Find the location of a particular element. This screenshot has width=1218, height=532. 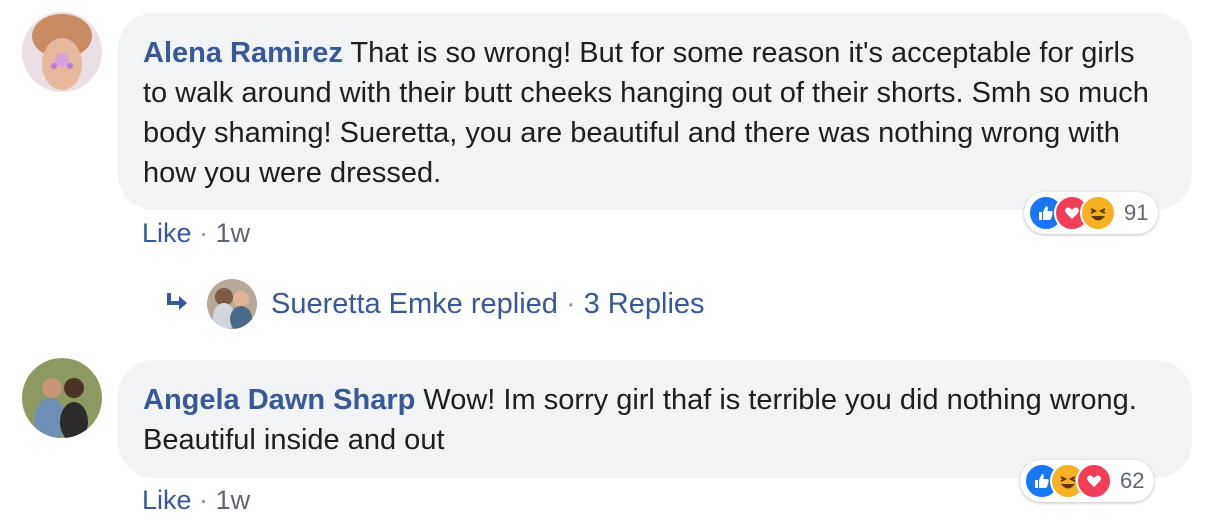

replier-name: Sueretta Emke replied is located at coordinates (414, 304).